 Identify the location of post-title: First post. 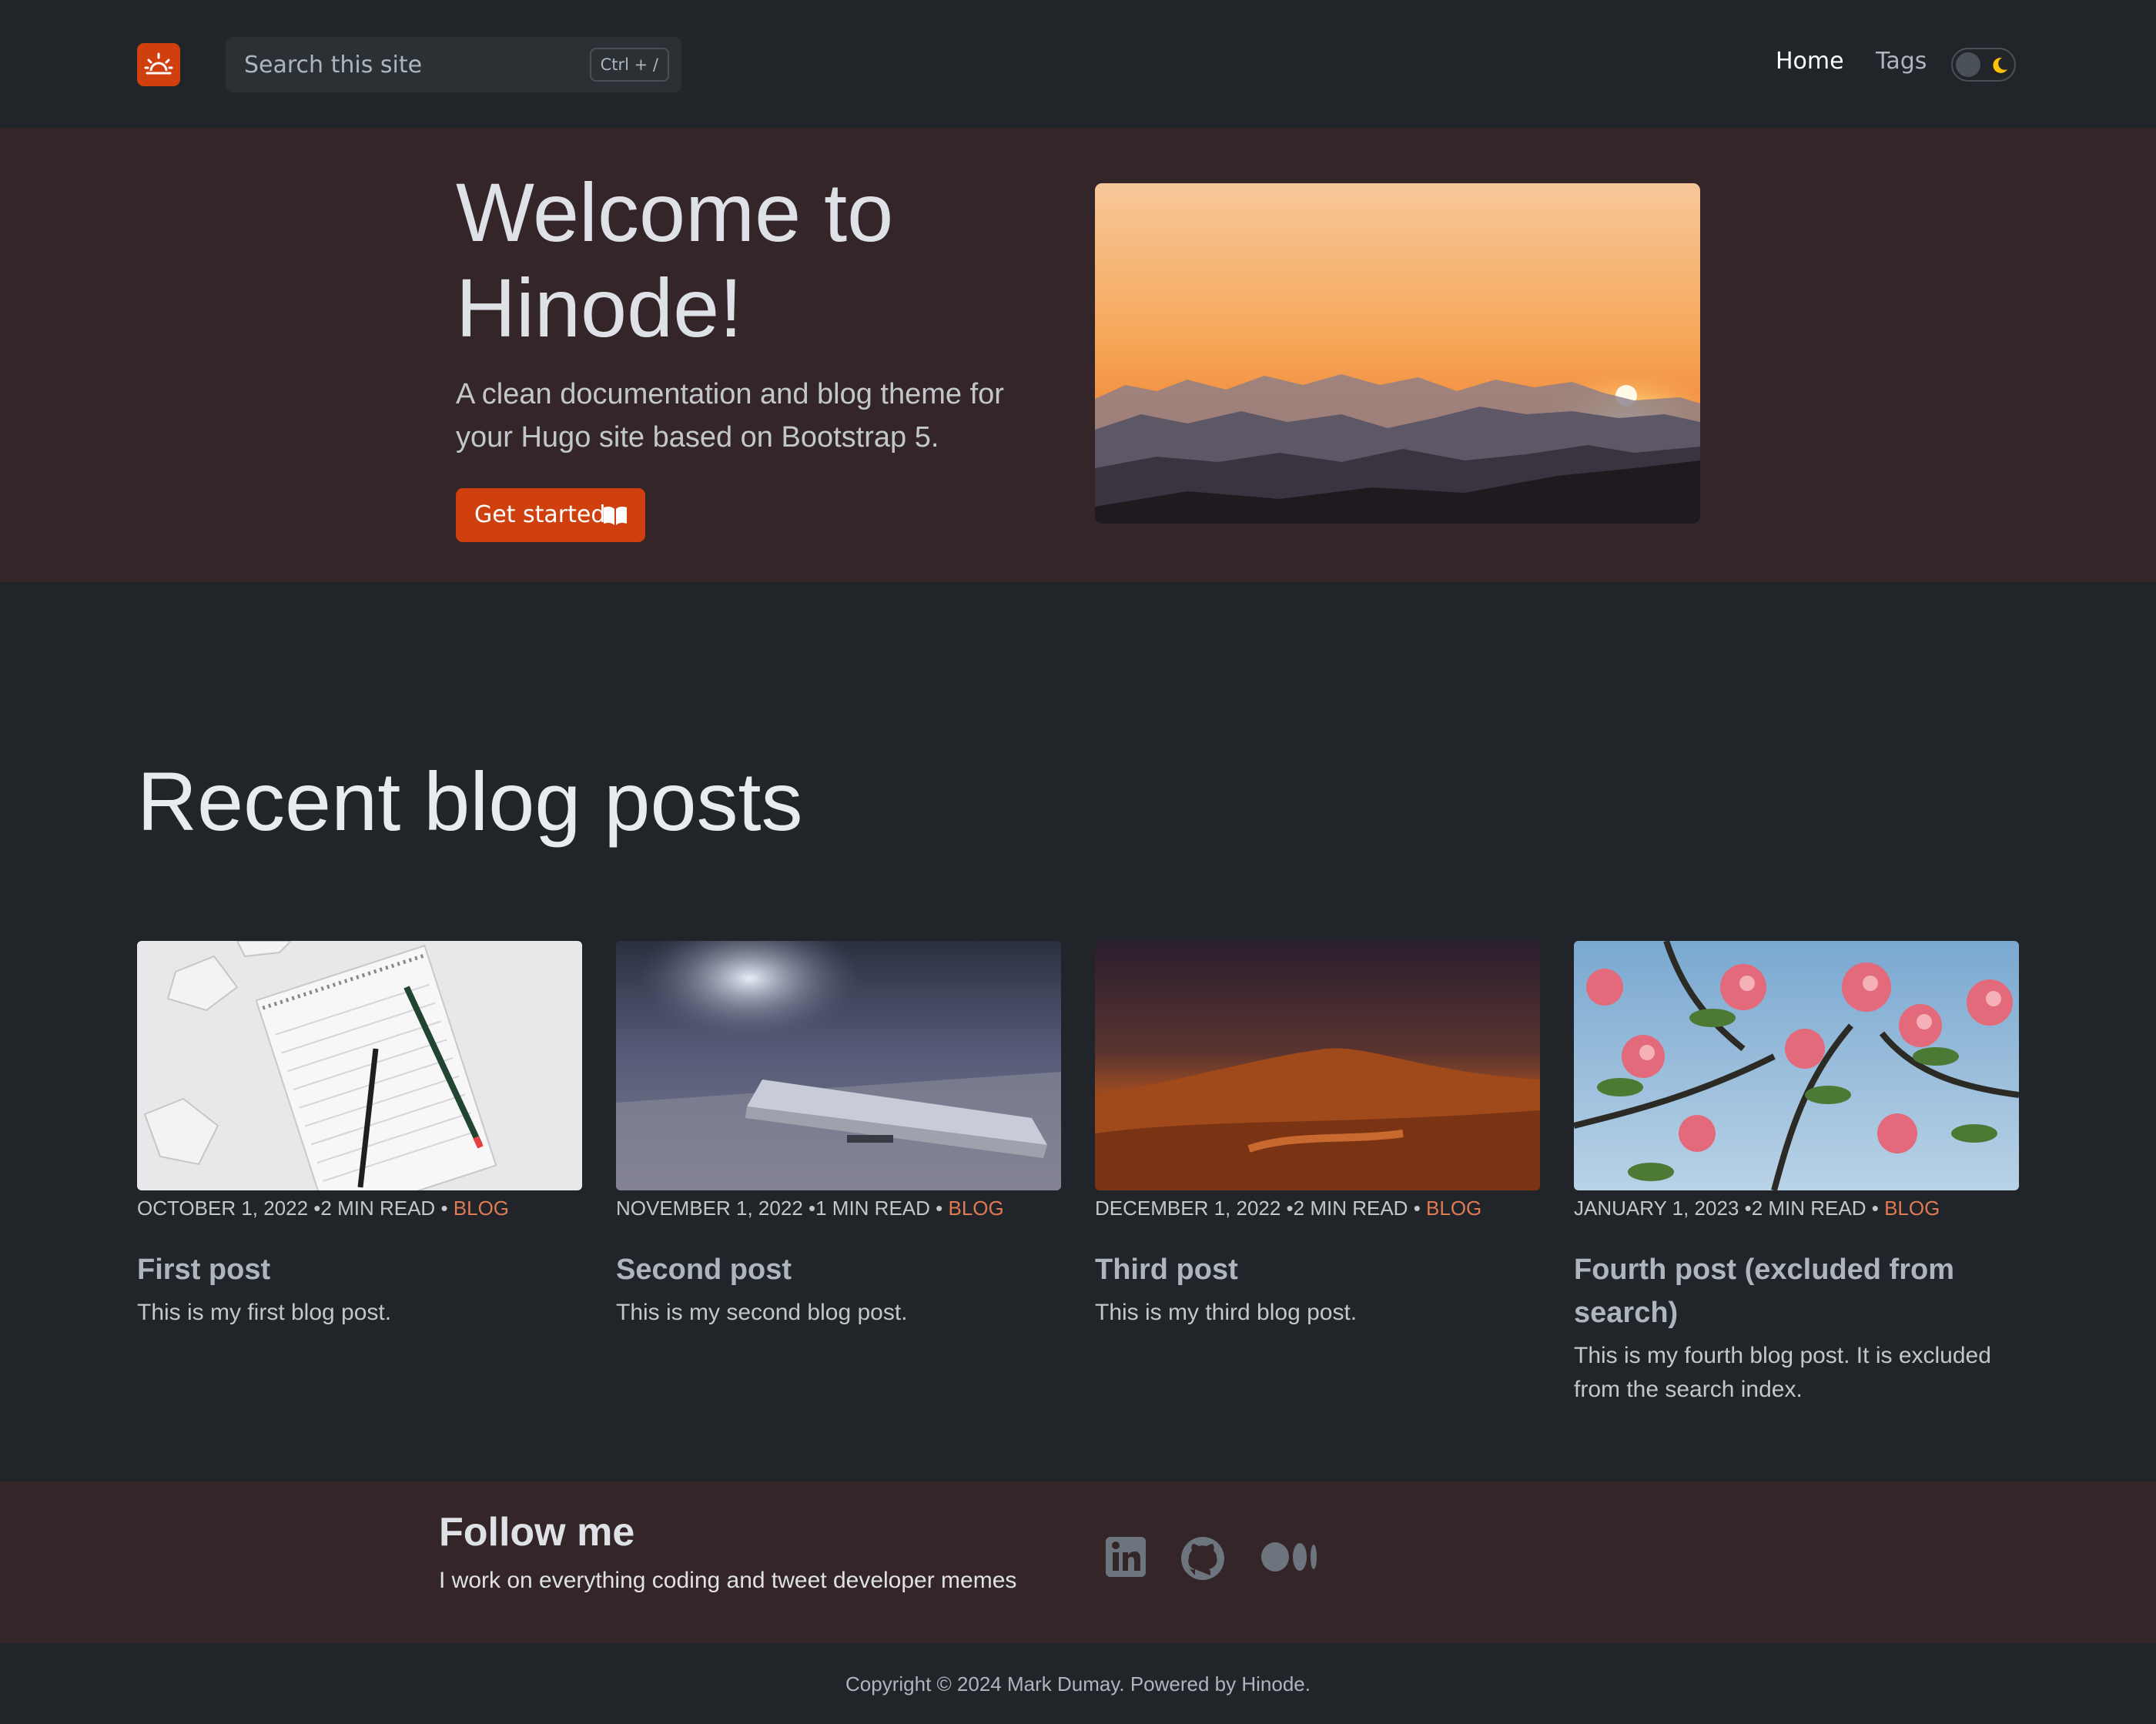
(359, 1270).